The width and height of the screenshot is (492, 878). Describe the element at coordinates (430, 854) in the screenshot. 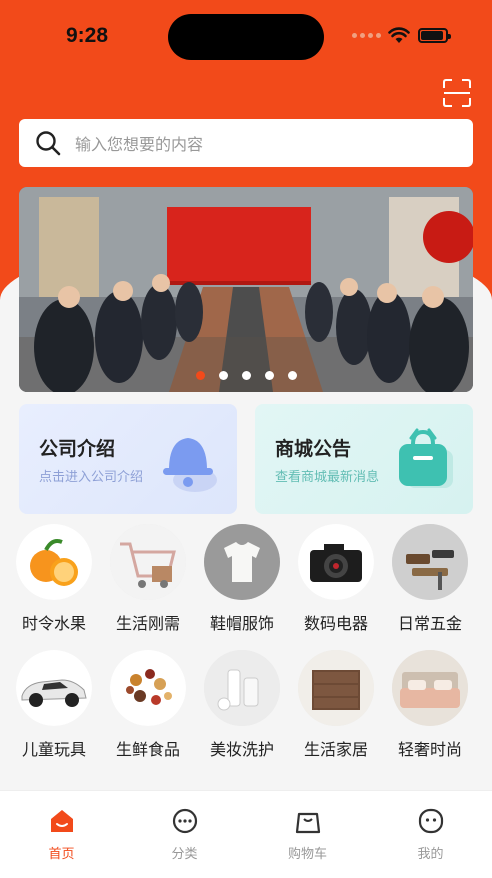

I see `tab-label: 我的` at that location.